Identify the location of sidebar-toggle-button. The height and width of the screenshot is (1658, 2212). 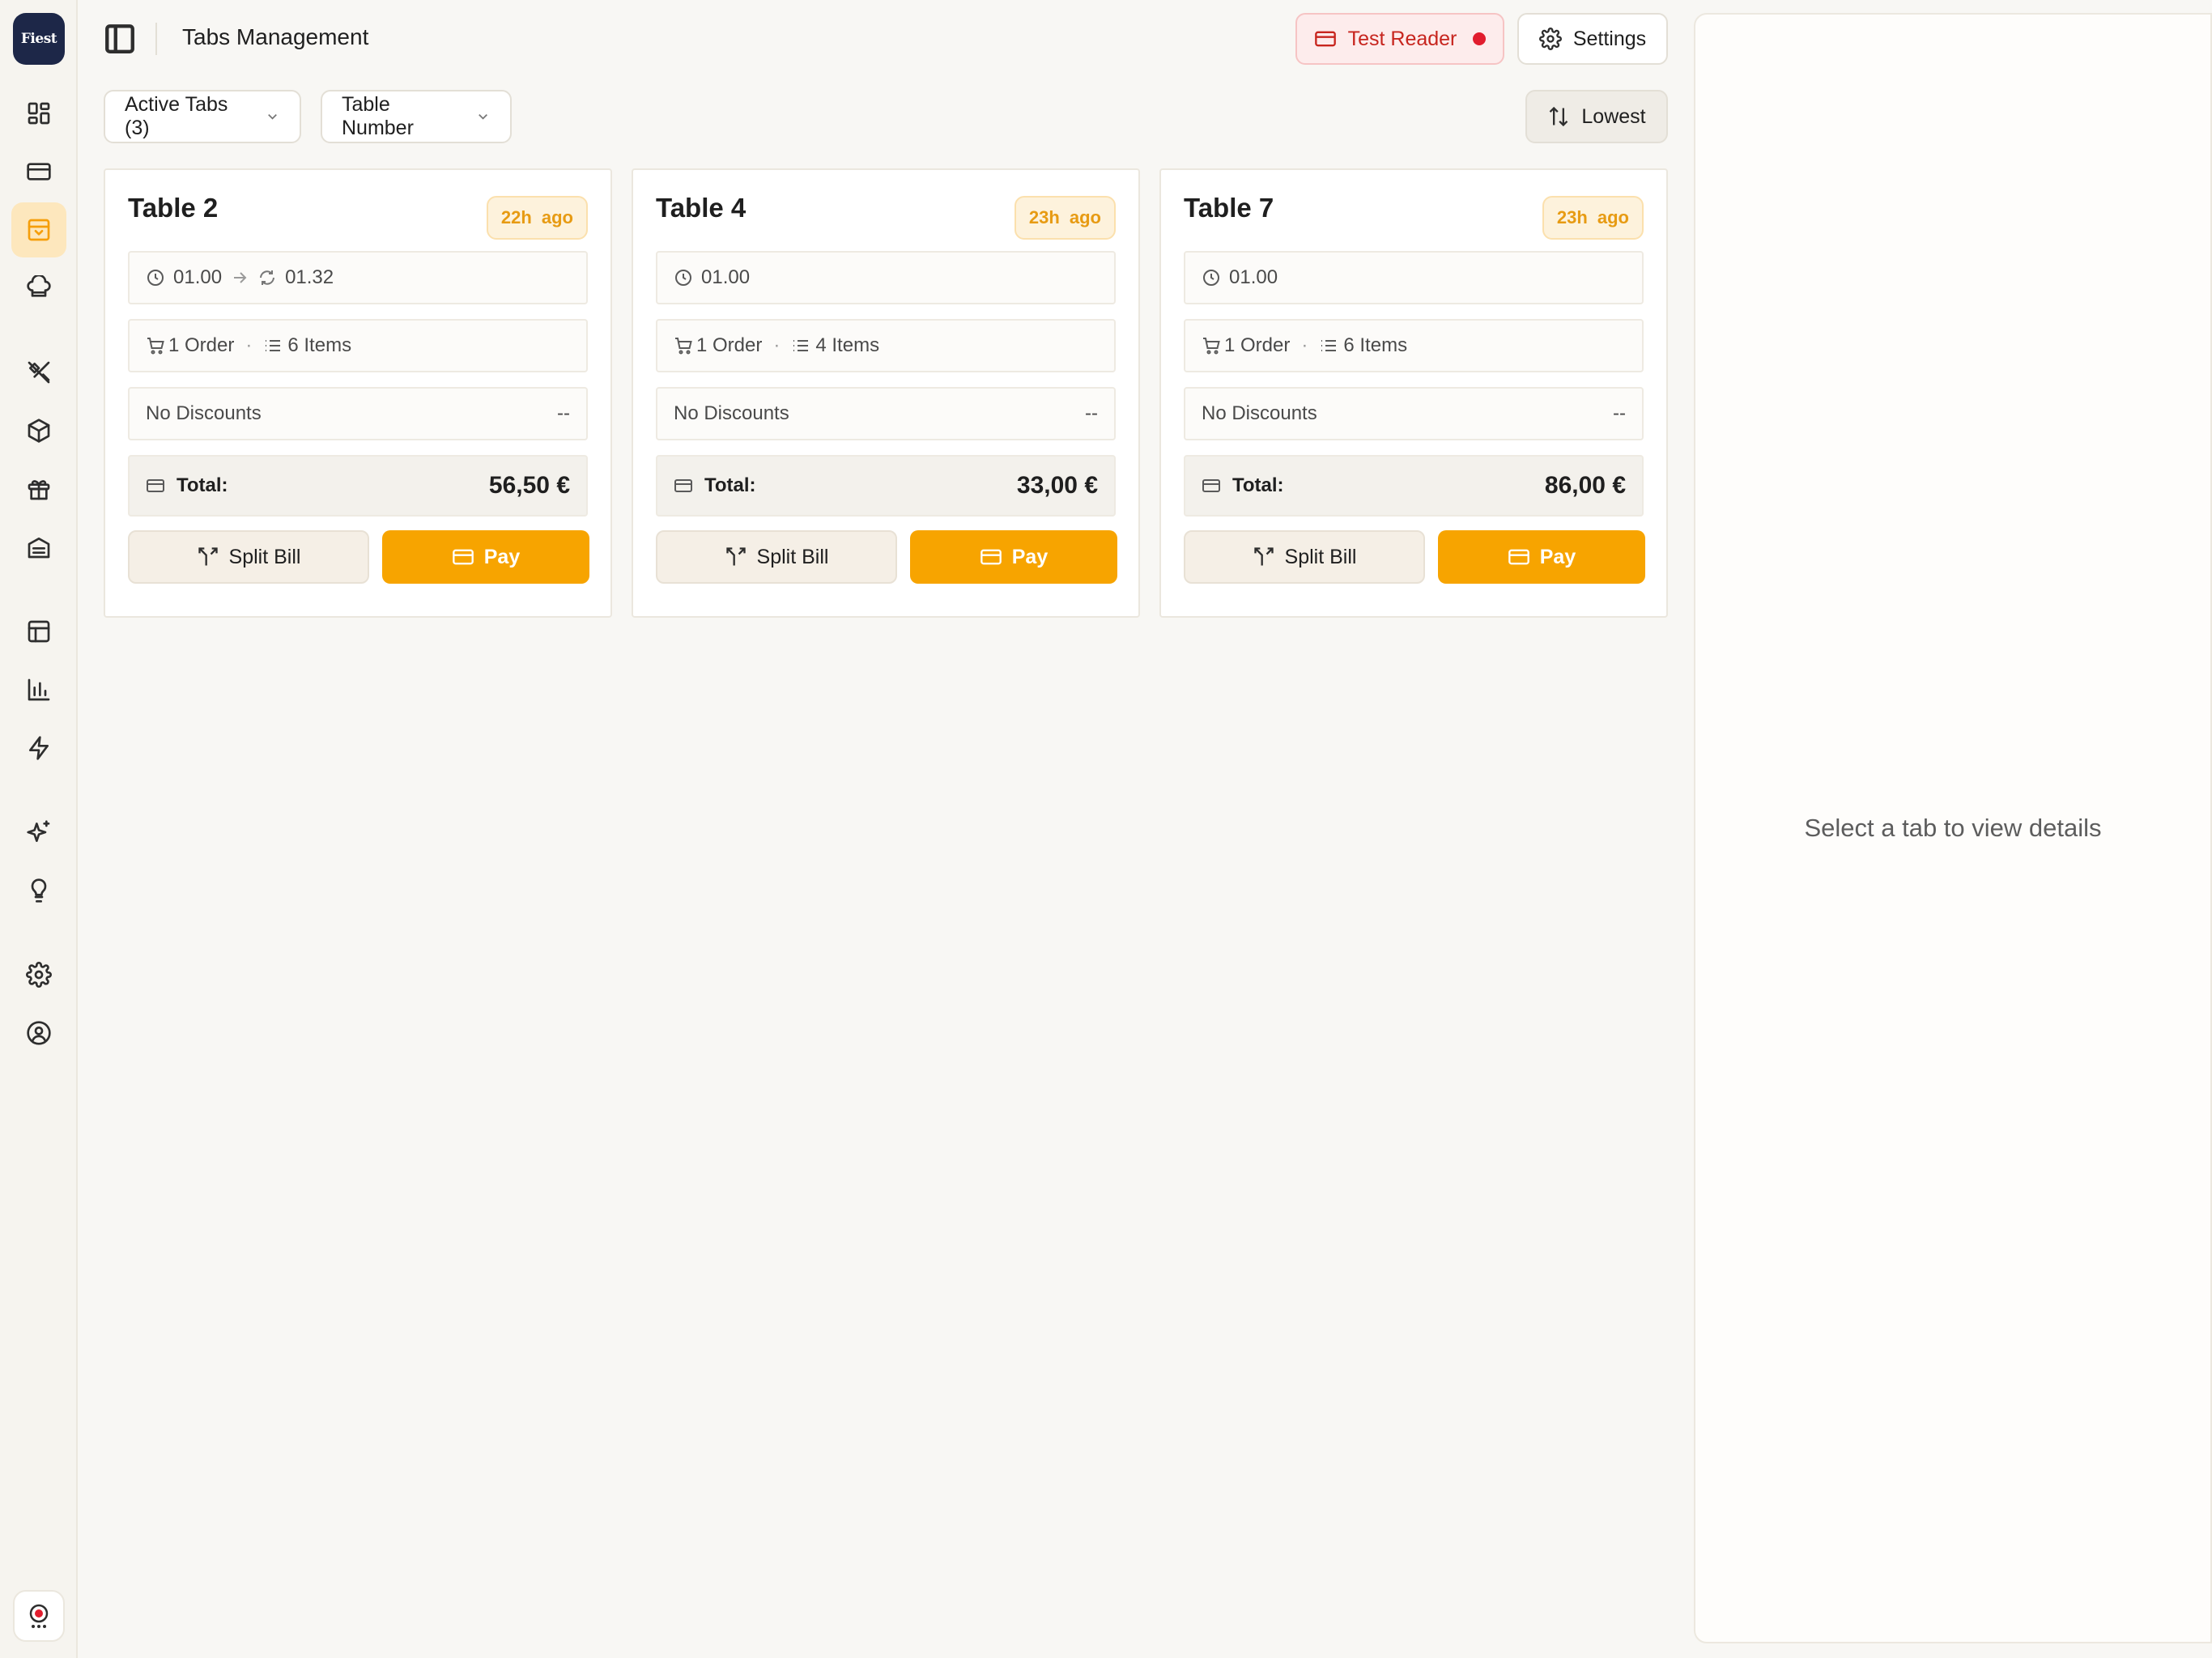
(120, 38).